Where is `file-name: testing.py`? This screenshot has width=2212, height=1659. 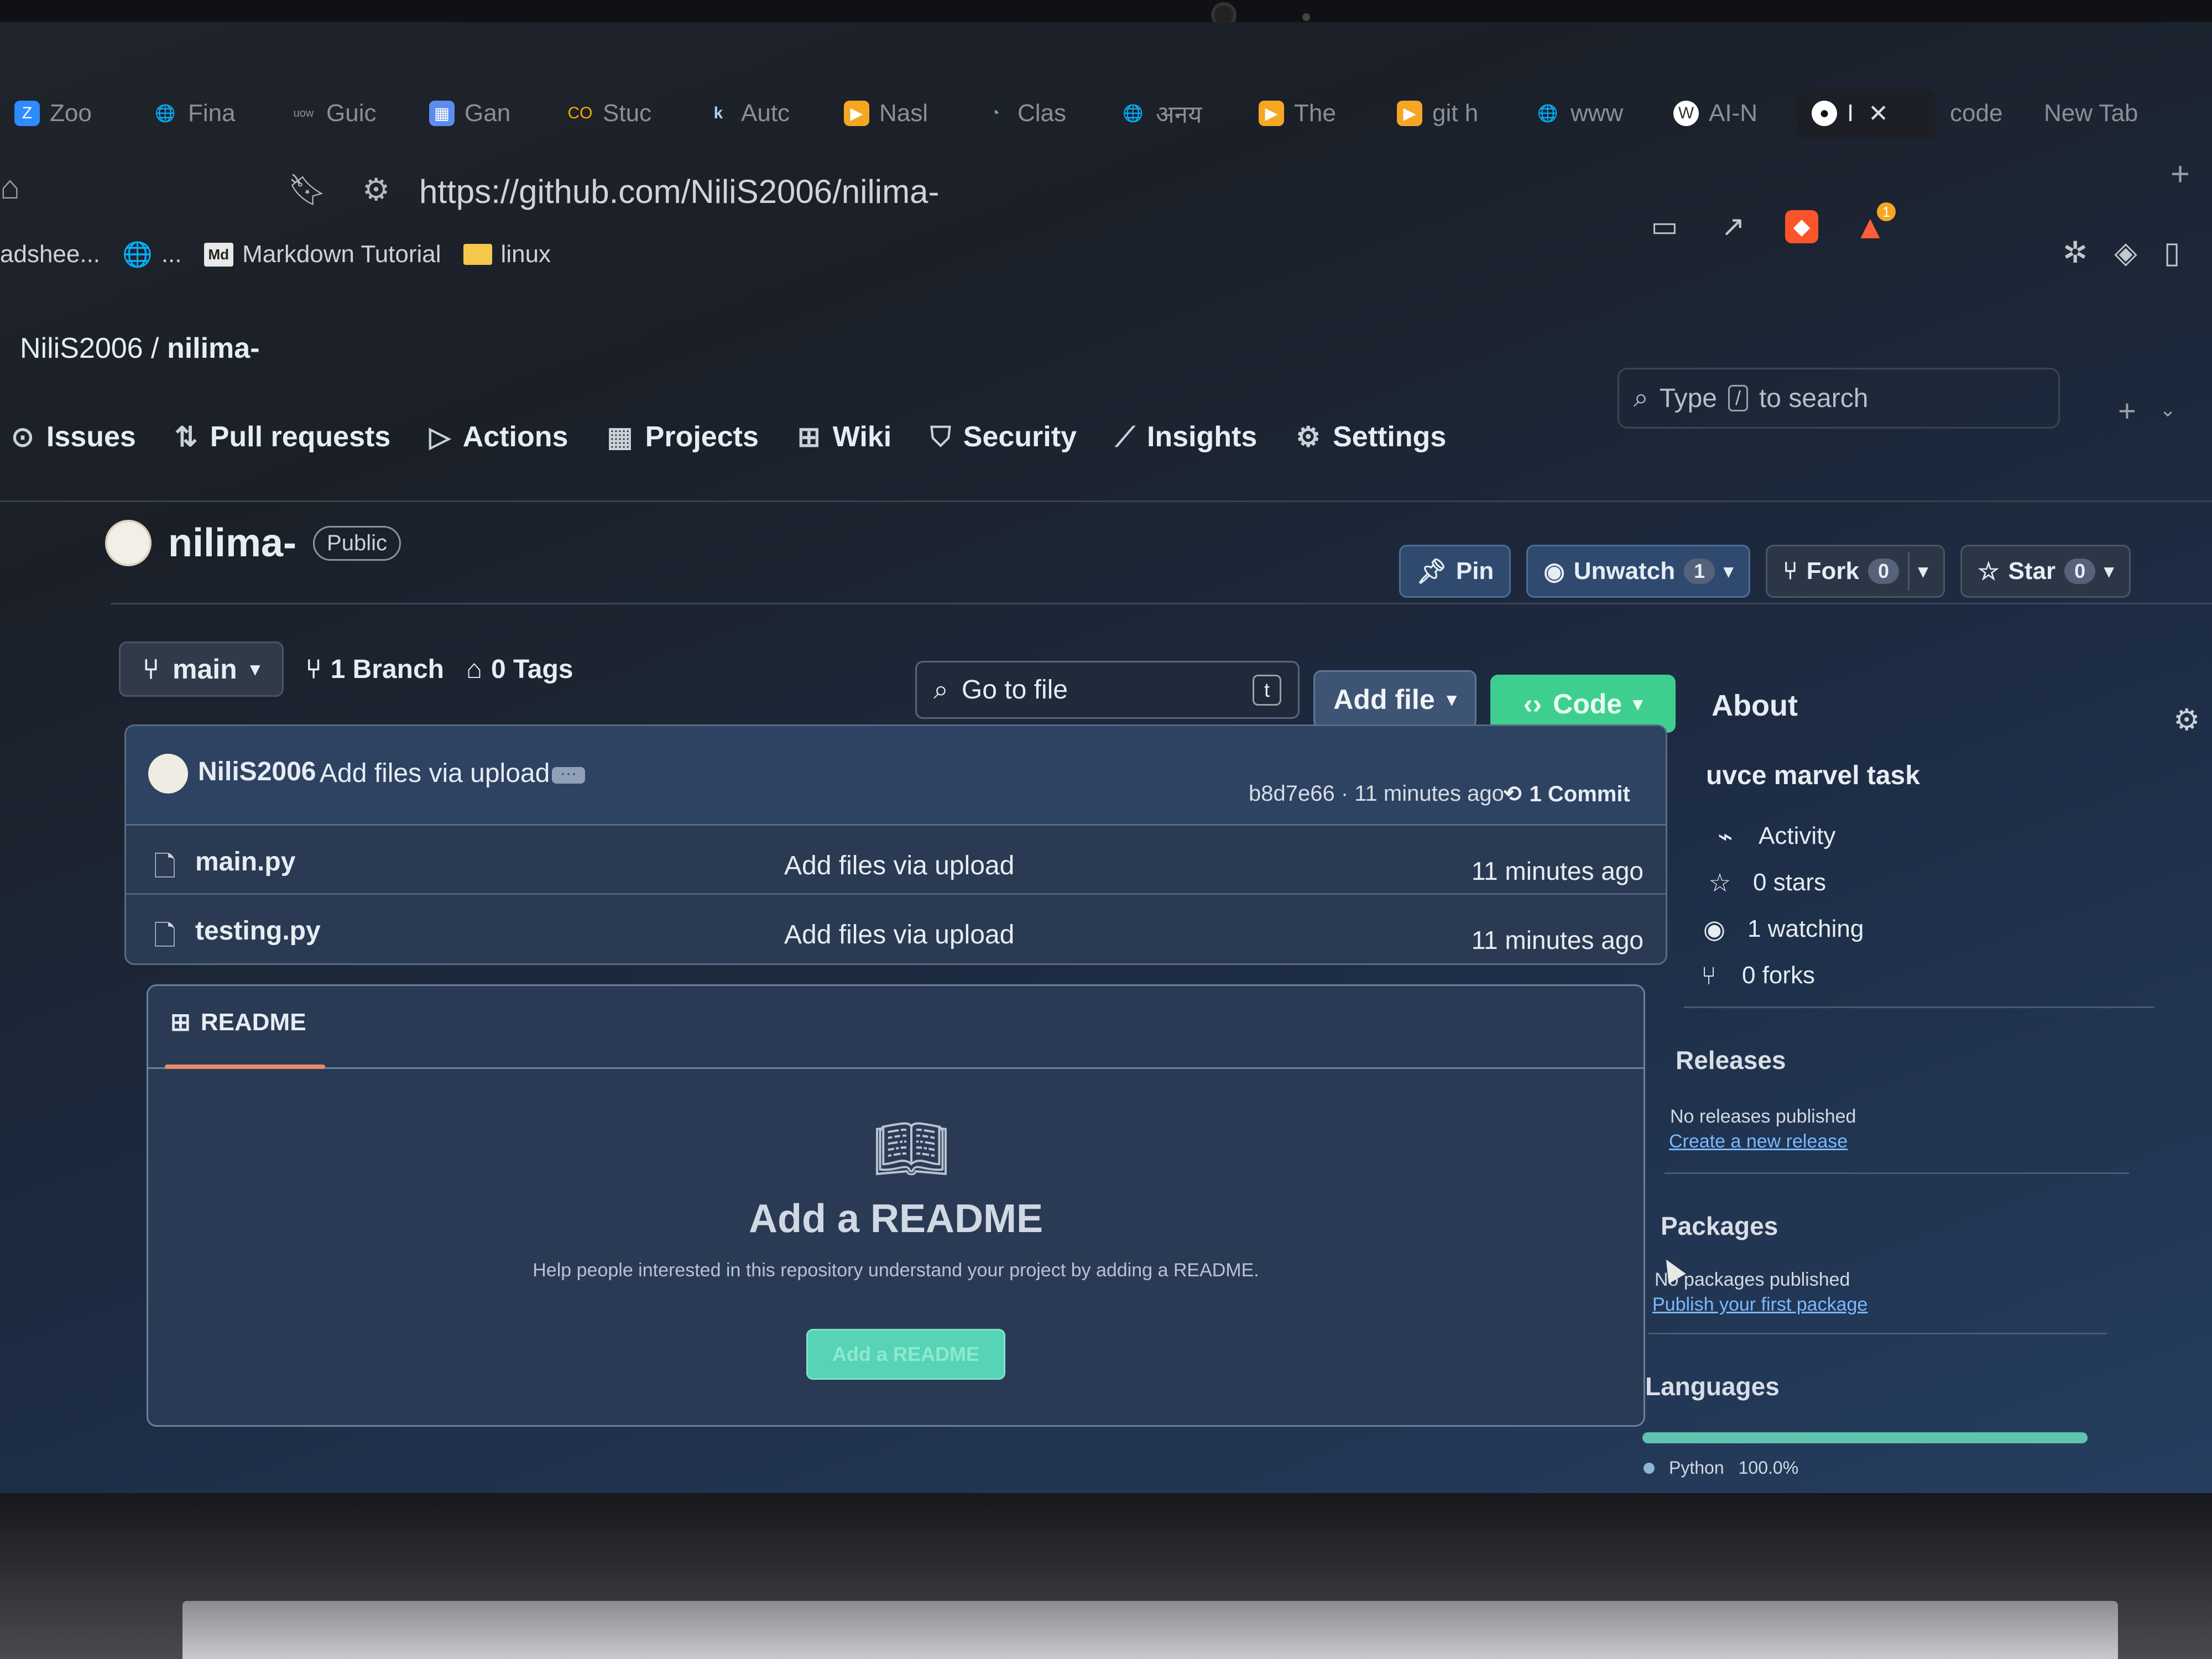
file-name: testing.py is located at coordinates (258, 931).